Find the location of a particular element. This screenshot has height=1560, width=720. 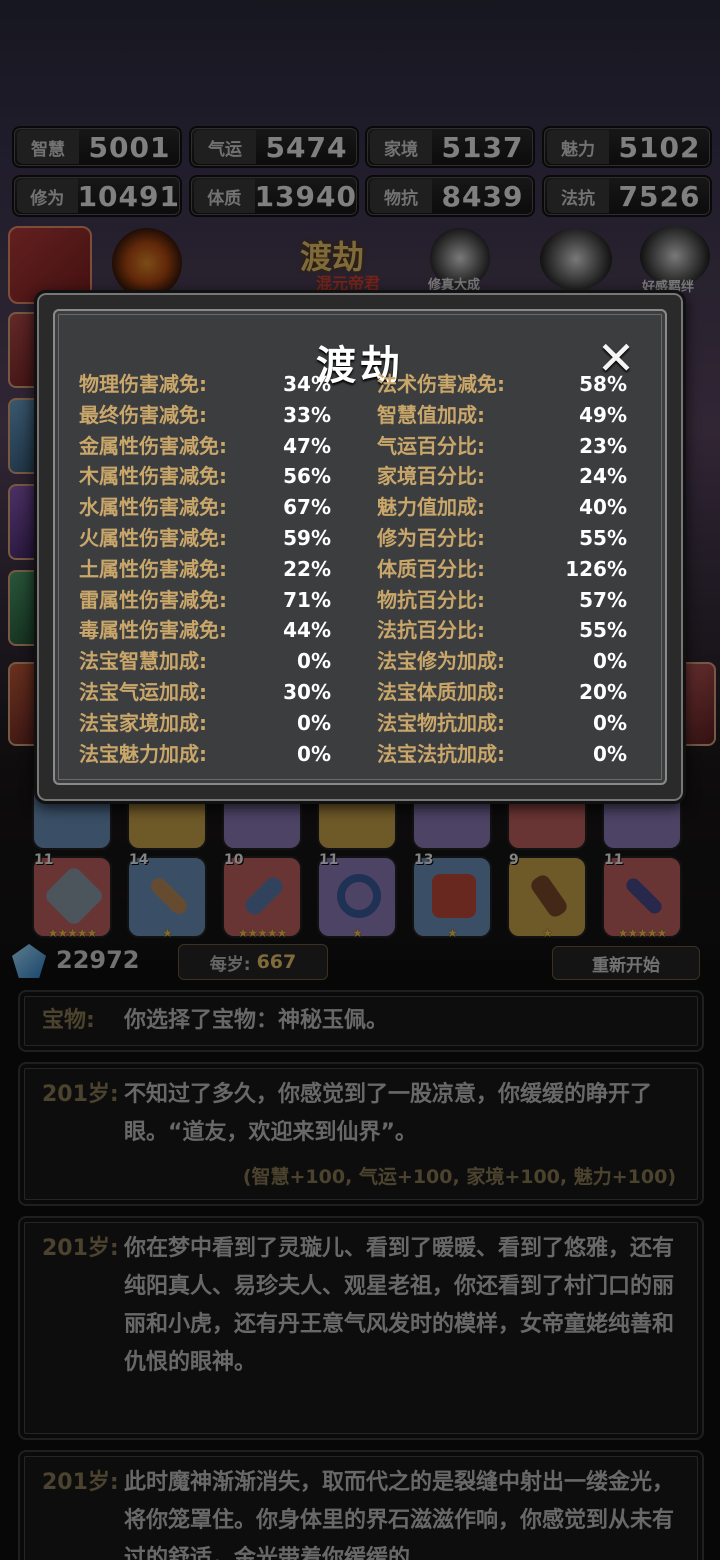

attribute-name: 魅力值加成: is located at coordinates (431, 507).